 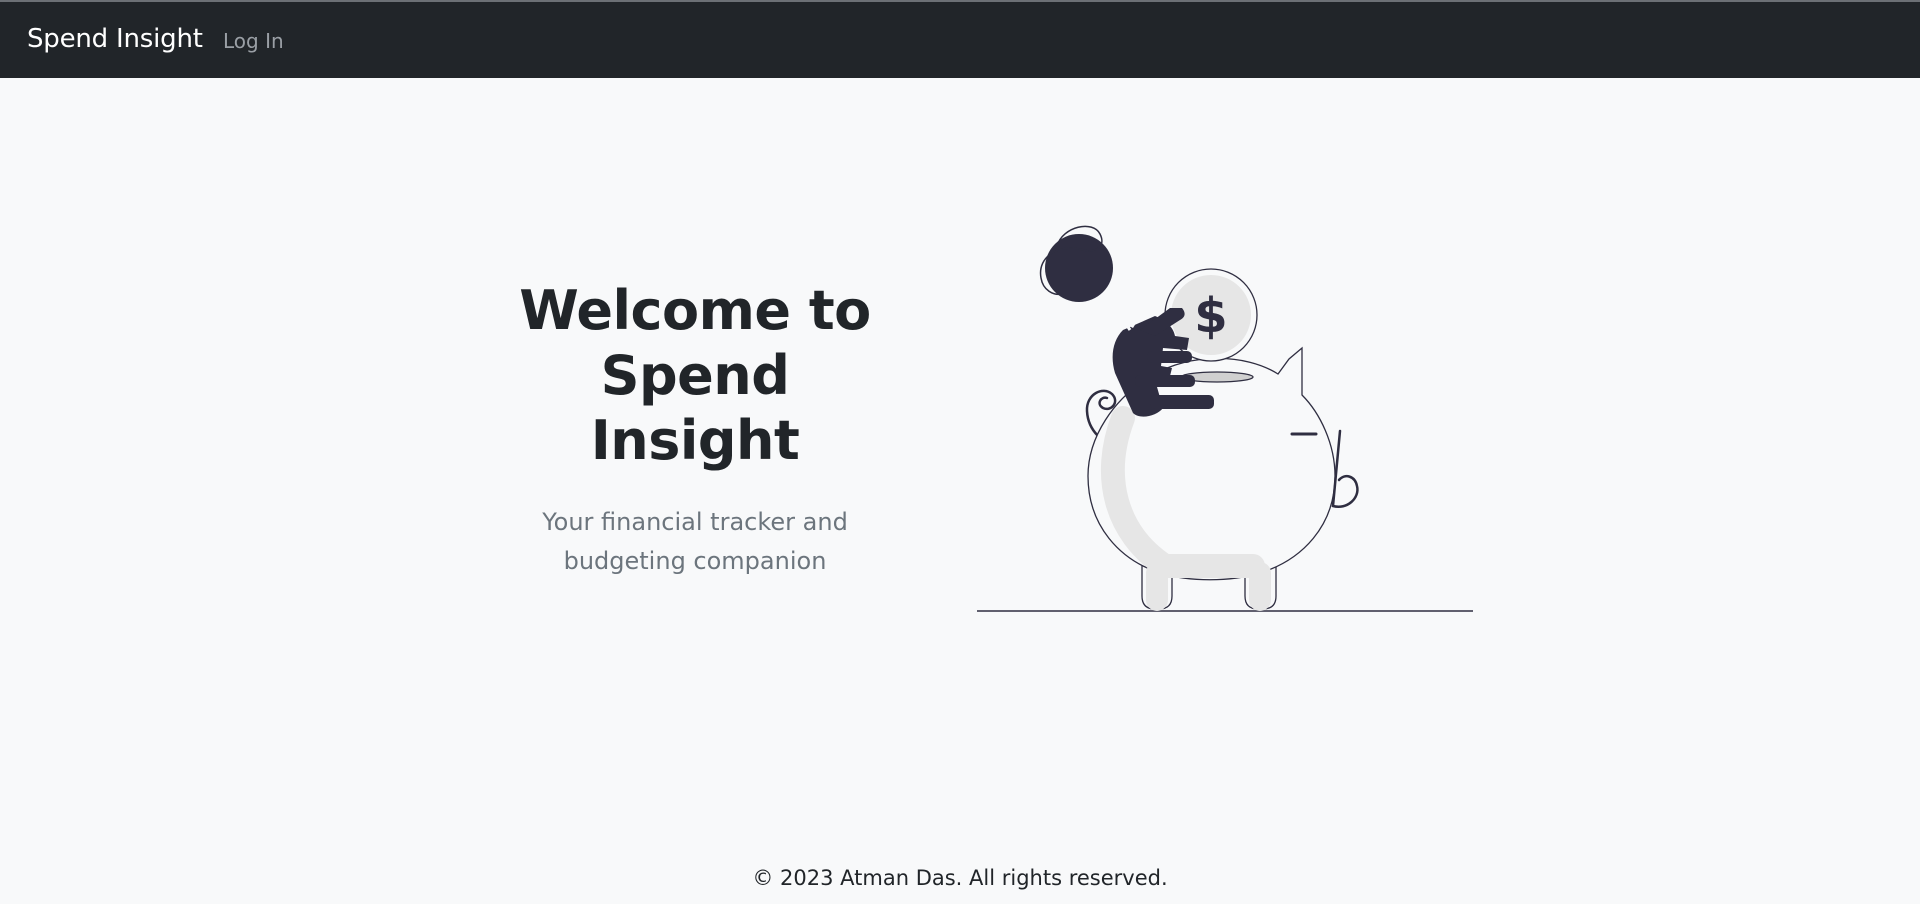 I want to click on page-footer: © 2023 Atman Das. All rights reserved., so click(x=960, y=878).